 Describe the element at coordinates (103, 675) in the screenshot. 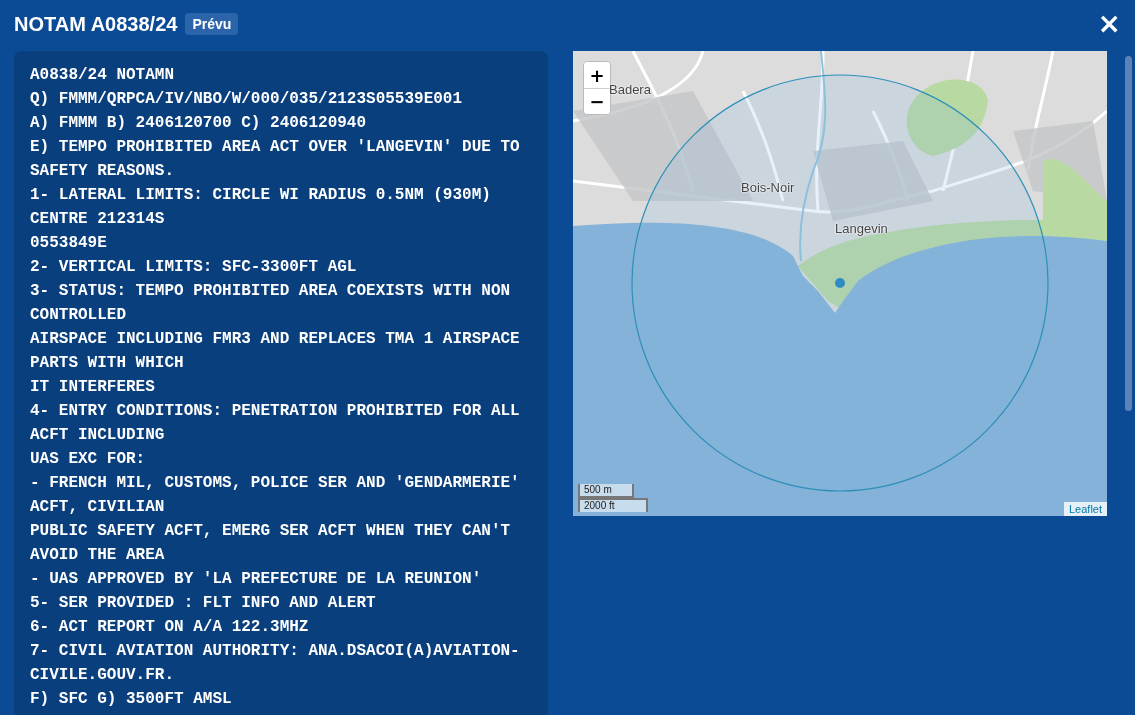

I see `notam-text-line: CIVILE.GOUV.FR.` at that location.